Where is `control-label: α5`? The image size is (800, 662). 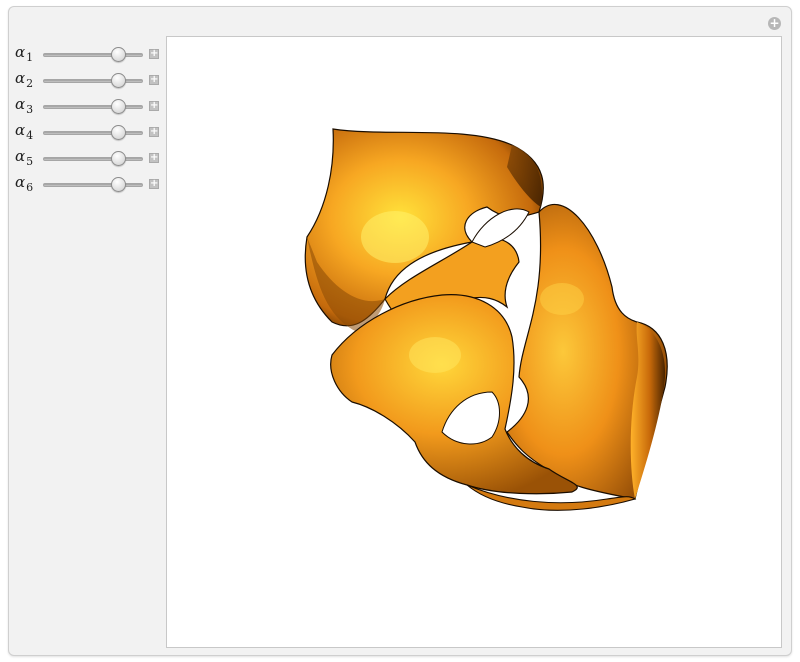
control-label: α5 is located at coordinates (28, 157).